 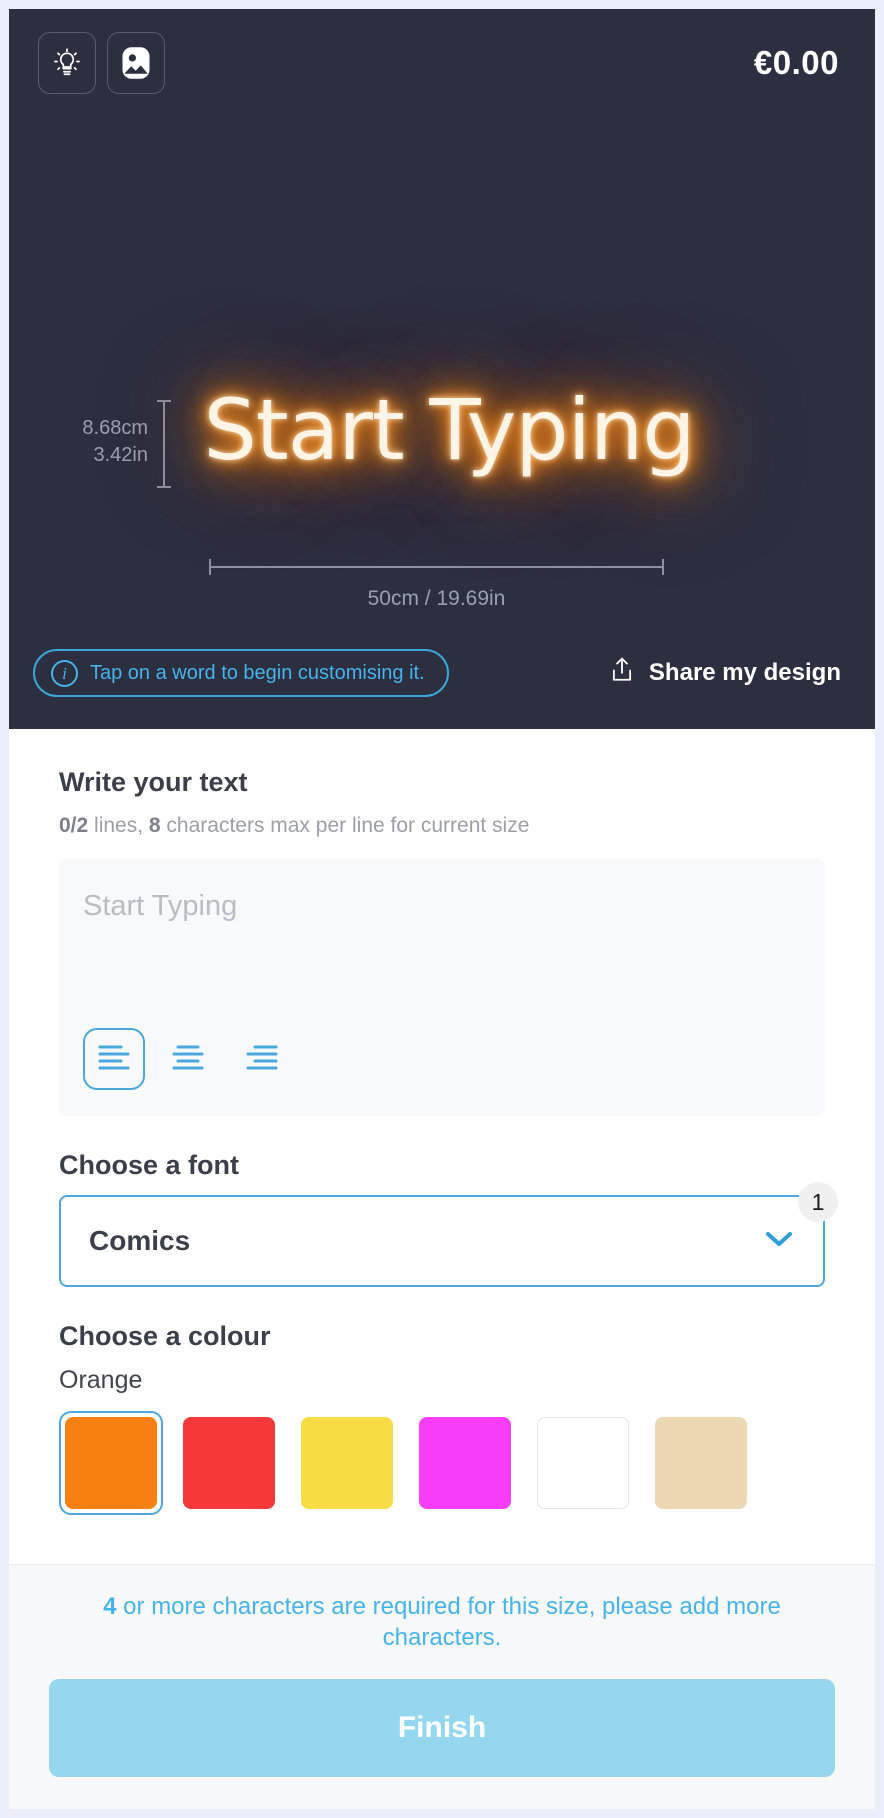 I want to click on lines-word: lines,, so click(x=118, y=825).